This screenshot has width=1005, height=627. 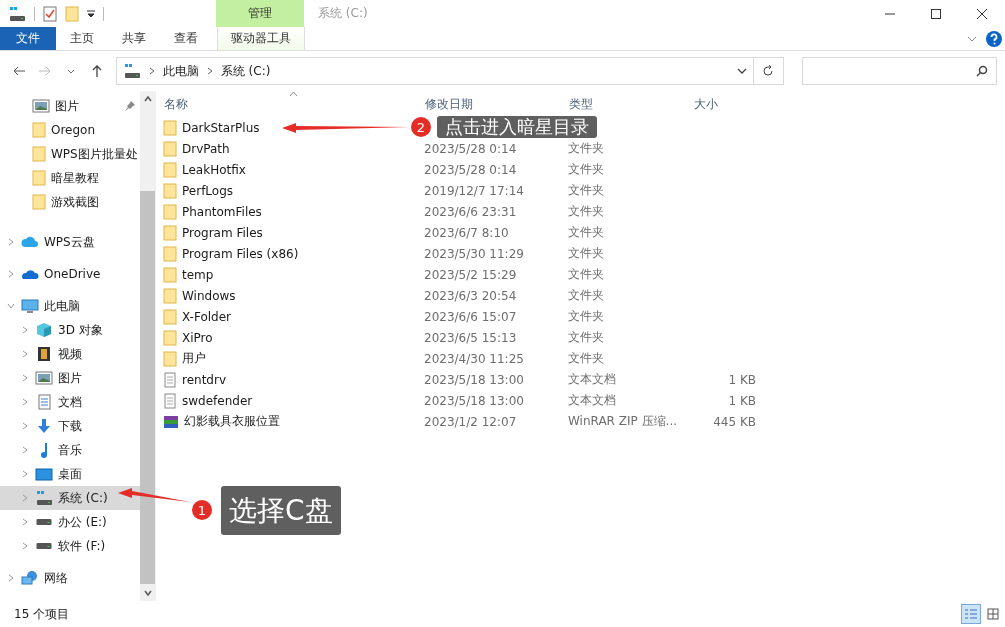 I want to click on nav-item: OneDrive, so click(x=70, y=274).